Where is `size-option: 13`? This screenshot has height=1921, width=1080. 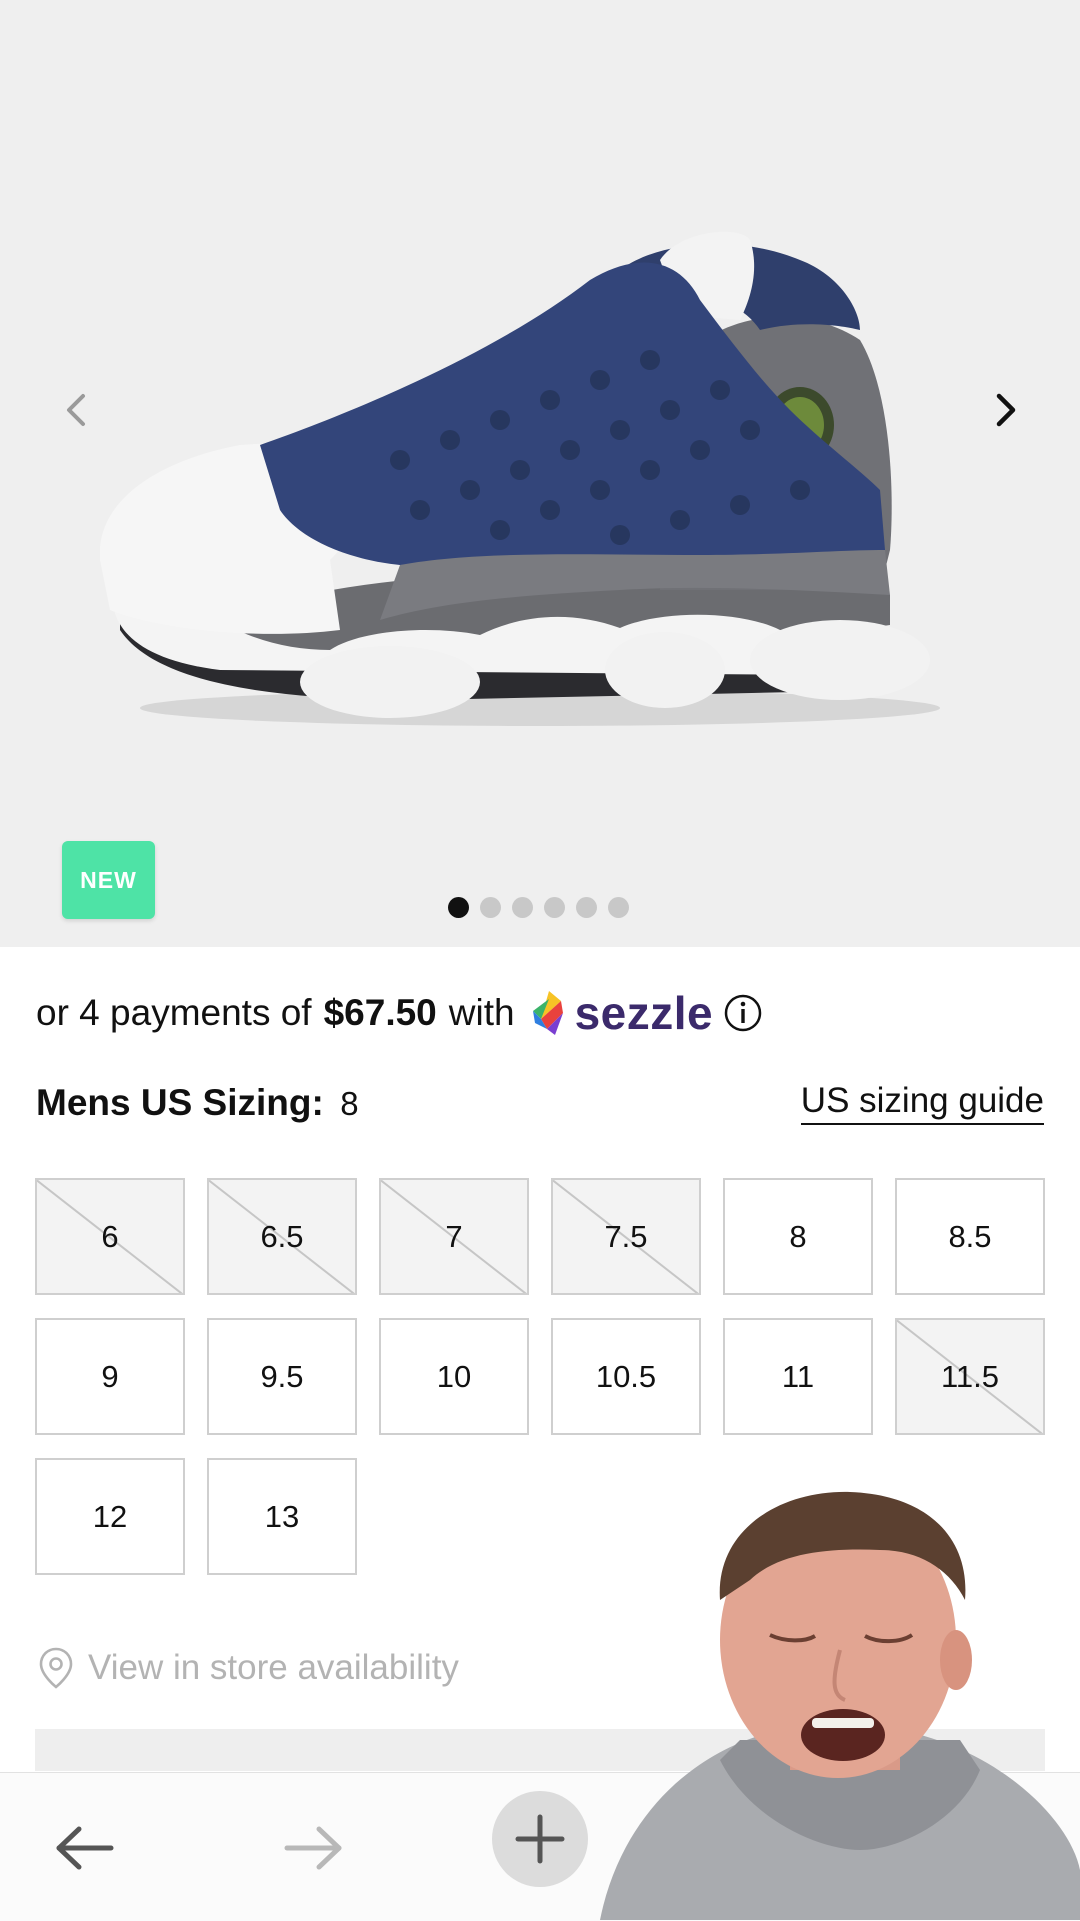
size-option: 13 is located at coordinates (282, 1516).